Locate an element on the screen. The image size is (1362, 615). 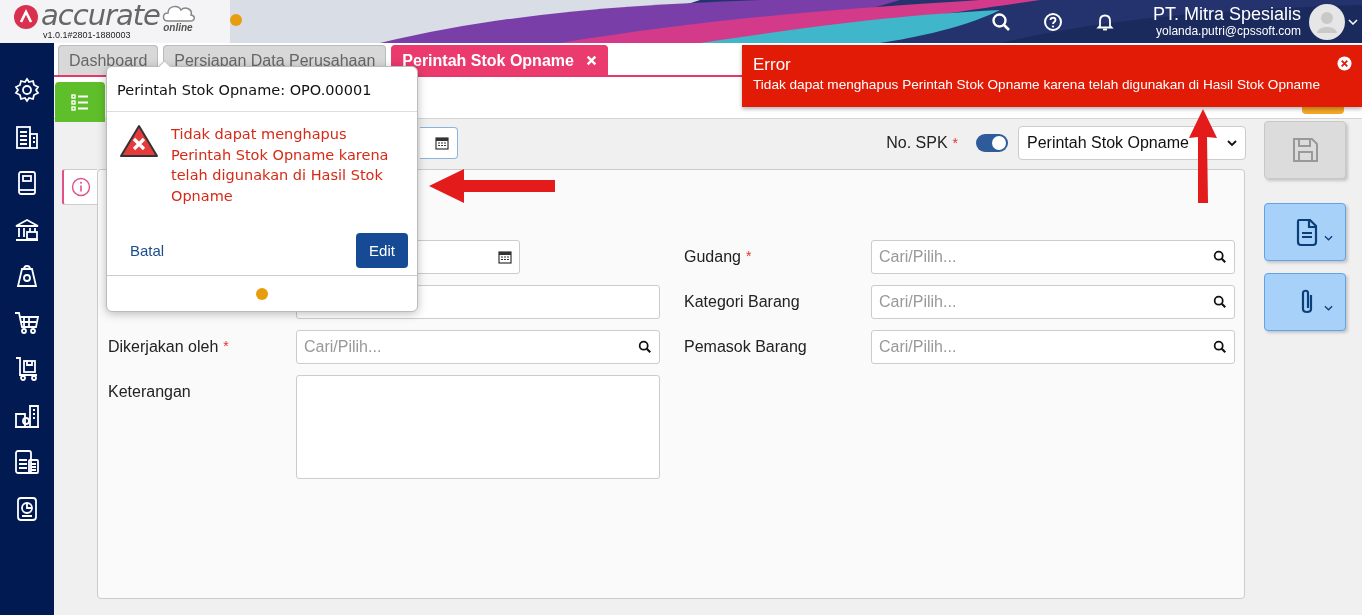
list-icon is located at coordinates (80, 102).